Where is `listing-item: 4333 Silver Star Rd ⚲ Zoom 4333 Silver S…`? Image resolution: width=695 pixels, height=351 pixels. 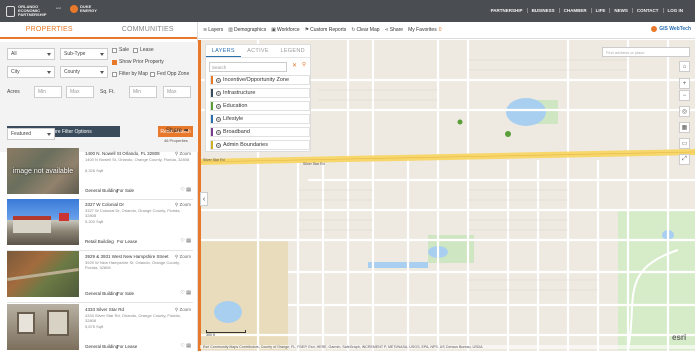 listing-item: 4333 Silver Star Rd ⚲ Zoom 4333 Silver S… is located at coordinates (100, 327).